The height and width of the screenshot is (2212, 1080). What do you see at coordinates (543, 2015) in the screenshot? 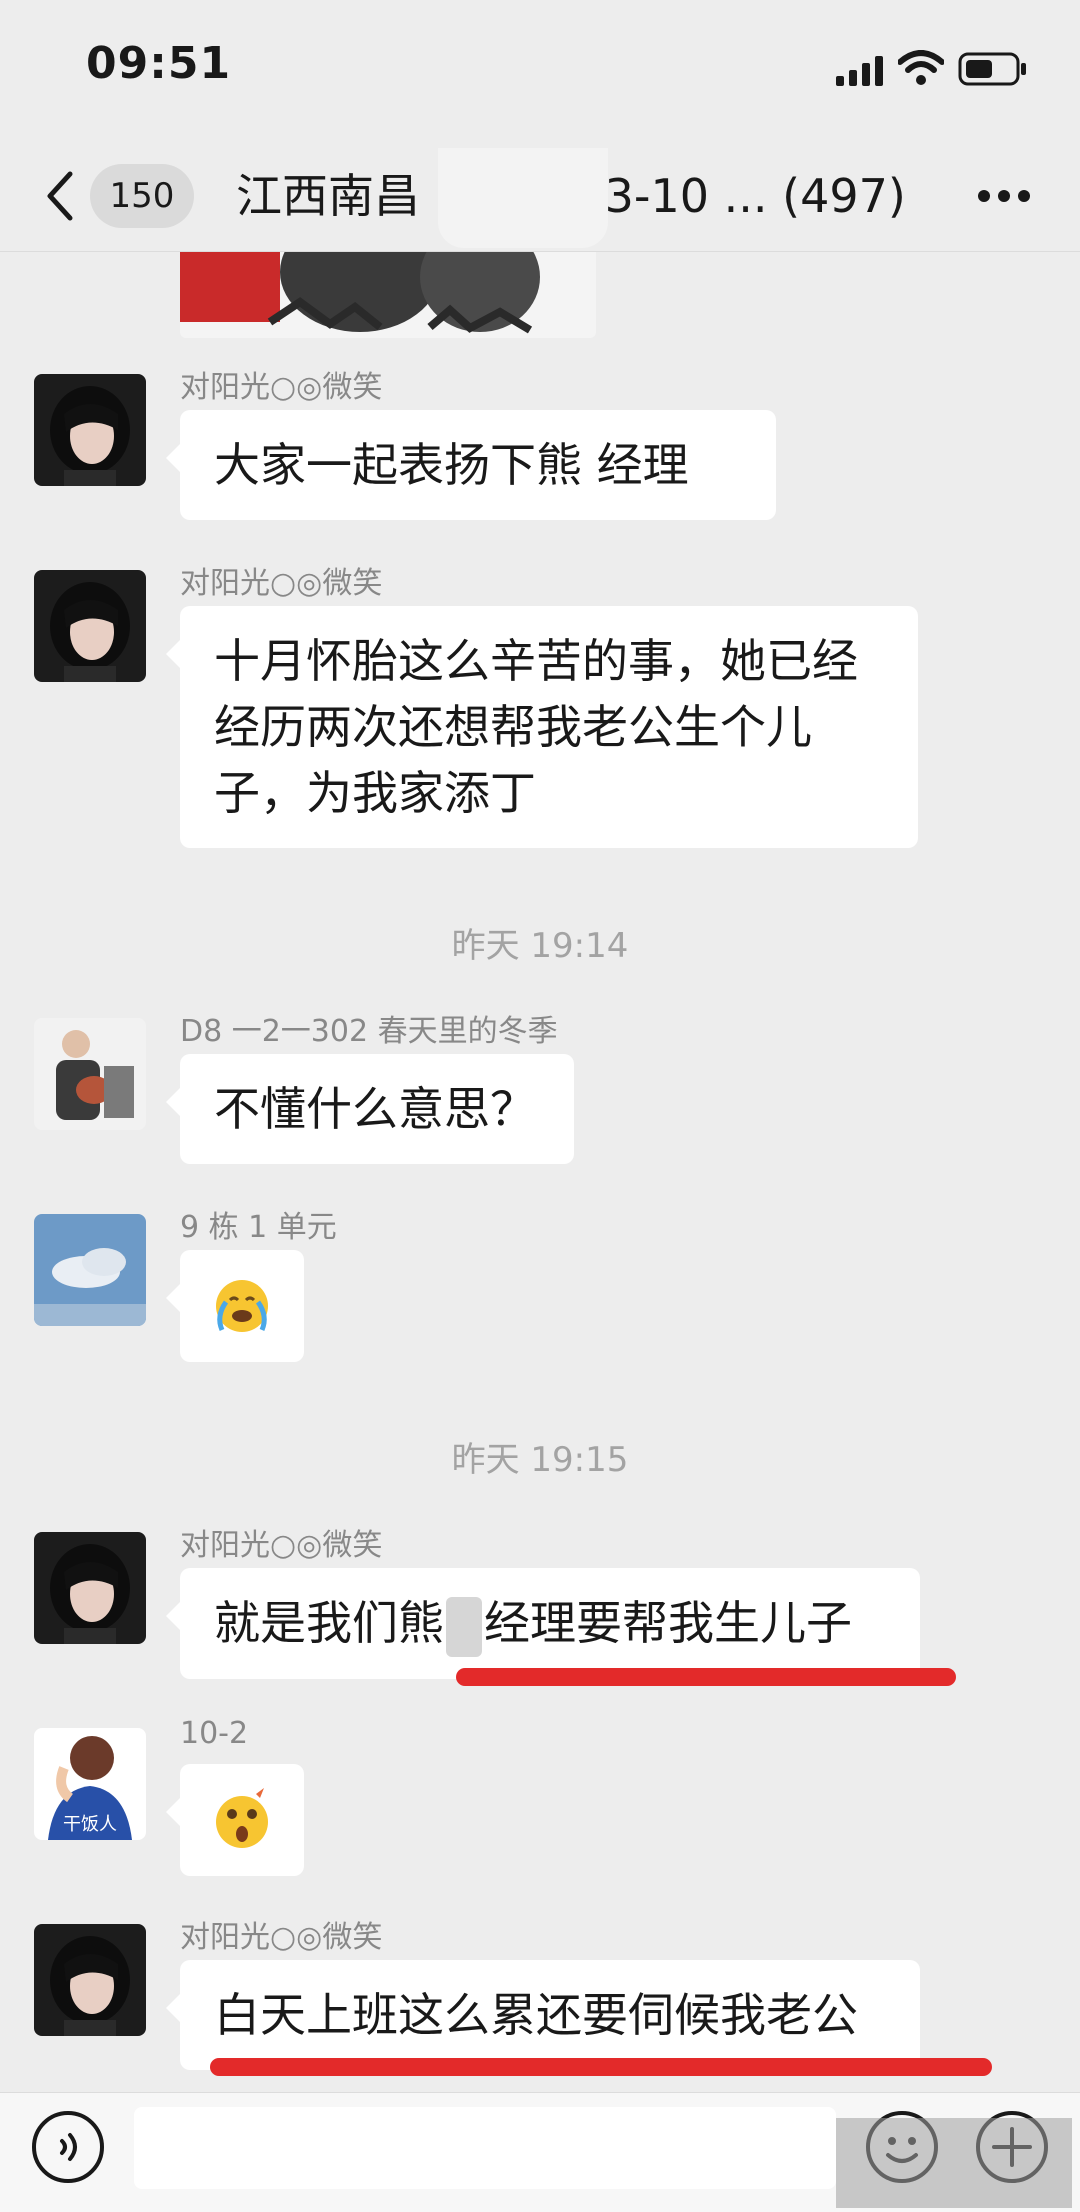
I see `message-bubble: 白天上班这么累还要伺候我老公` at bounding box center [543, 2015].